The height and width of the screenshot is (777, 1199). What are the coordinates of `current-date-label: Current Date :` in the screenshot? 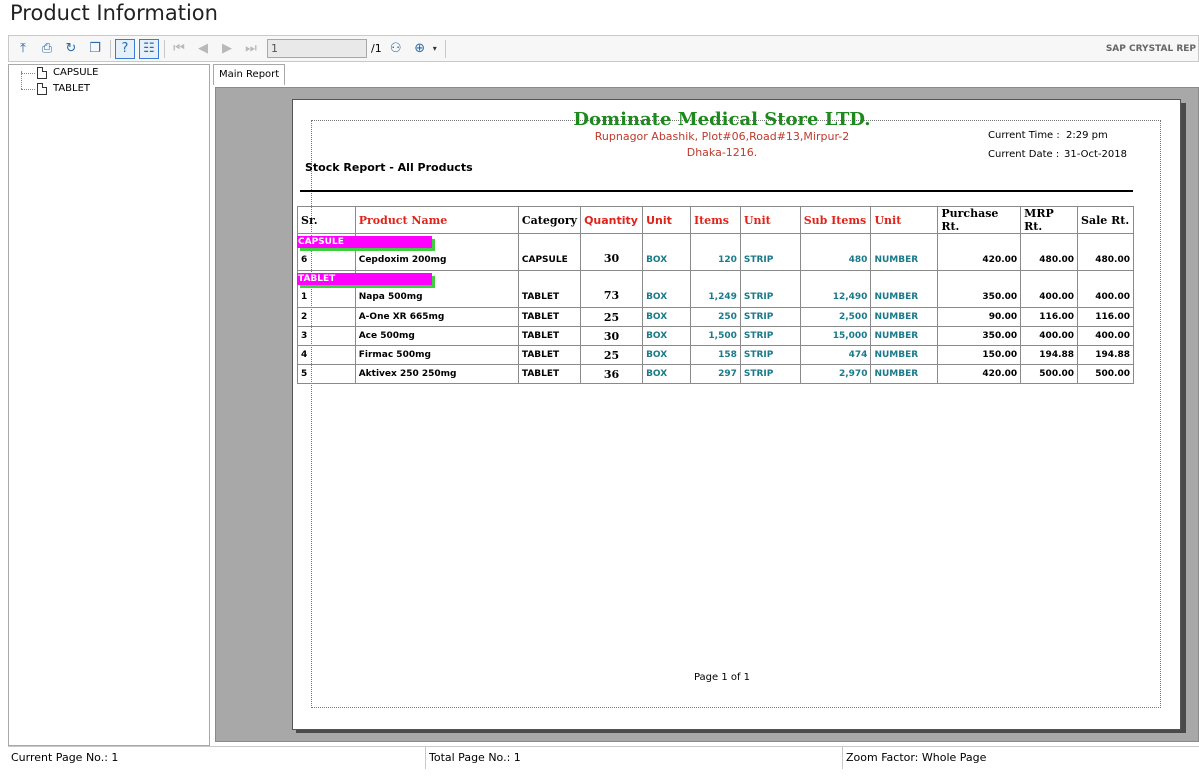 It's located at (1024, 154).